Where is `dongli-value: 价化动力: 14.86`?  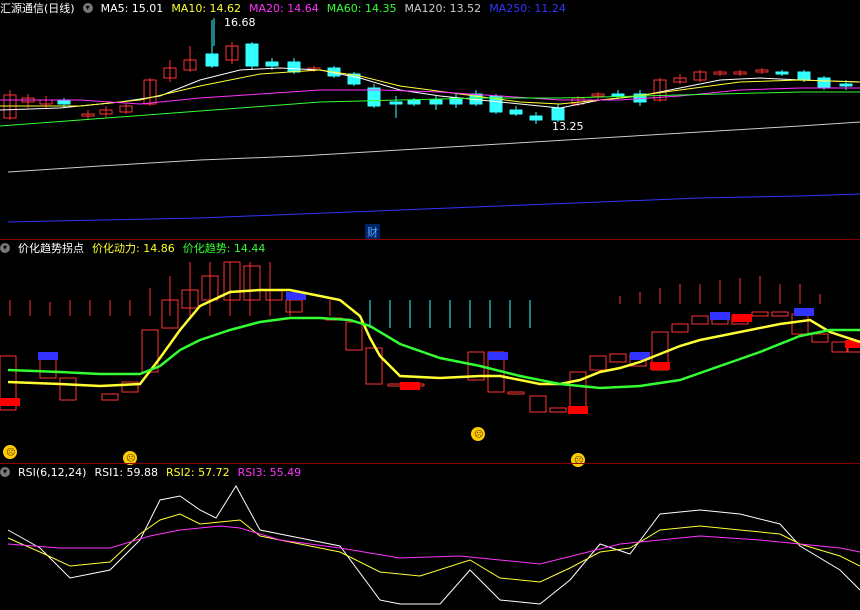
dongli-value: 价化动力: 14.86 is located at coordinates (133, 248).